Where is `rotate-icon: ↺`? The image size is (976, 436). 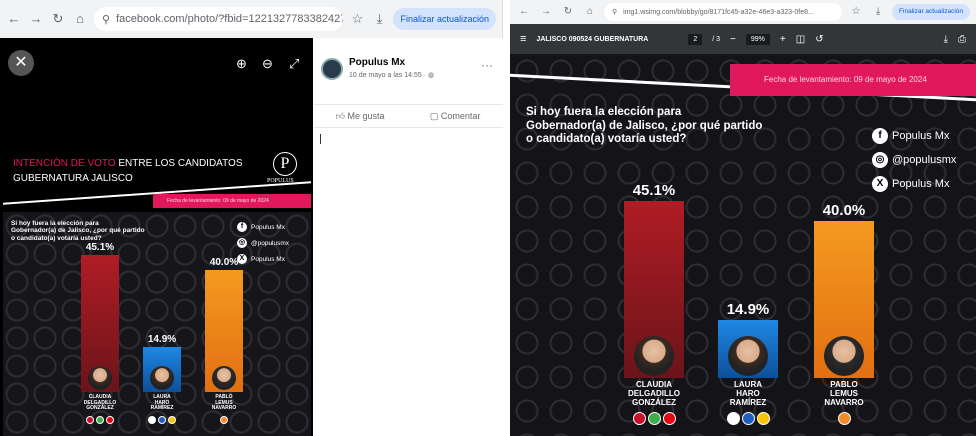
rotate-icon: ↺ is located at coordinates (819, 39).